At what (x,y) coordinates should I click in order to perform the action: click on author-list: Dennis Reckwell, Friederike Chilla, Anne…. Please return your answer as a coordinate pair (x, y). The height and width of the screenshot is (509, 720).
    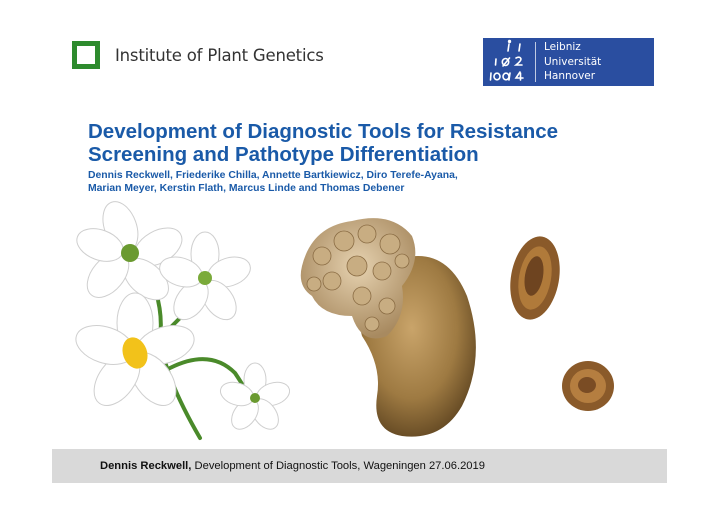
    Looking at the image, I should click on (388, 182).